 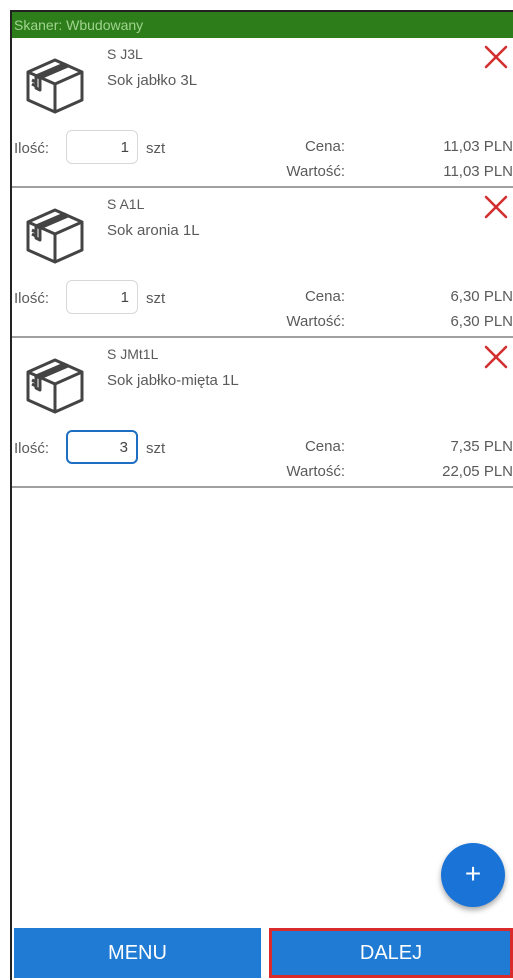 I want to click on total-value: 6,30 PLN, so click(x=481, y=321).